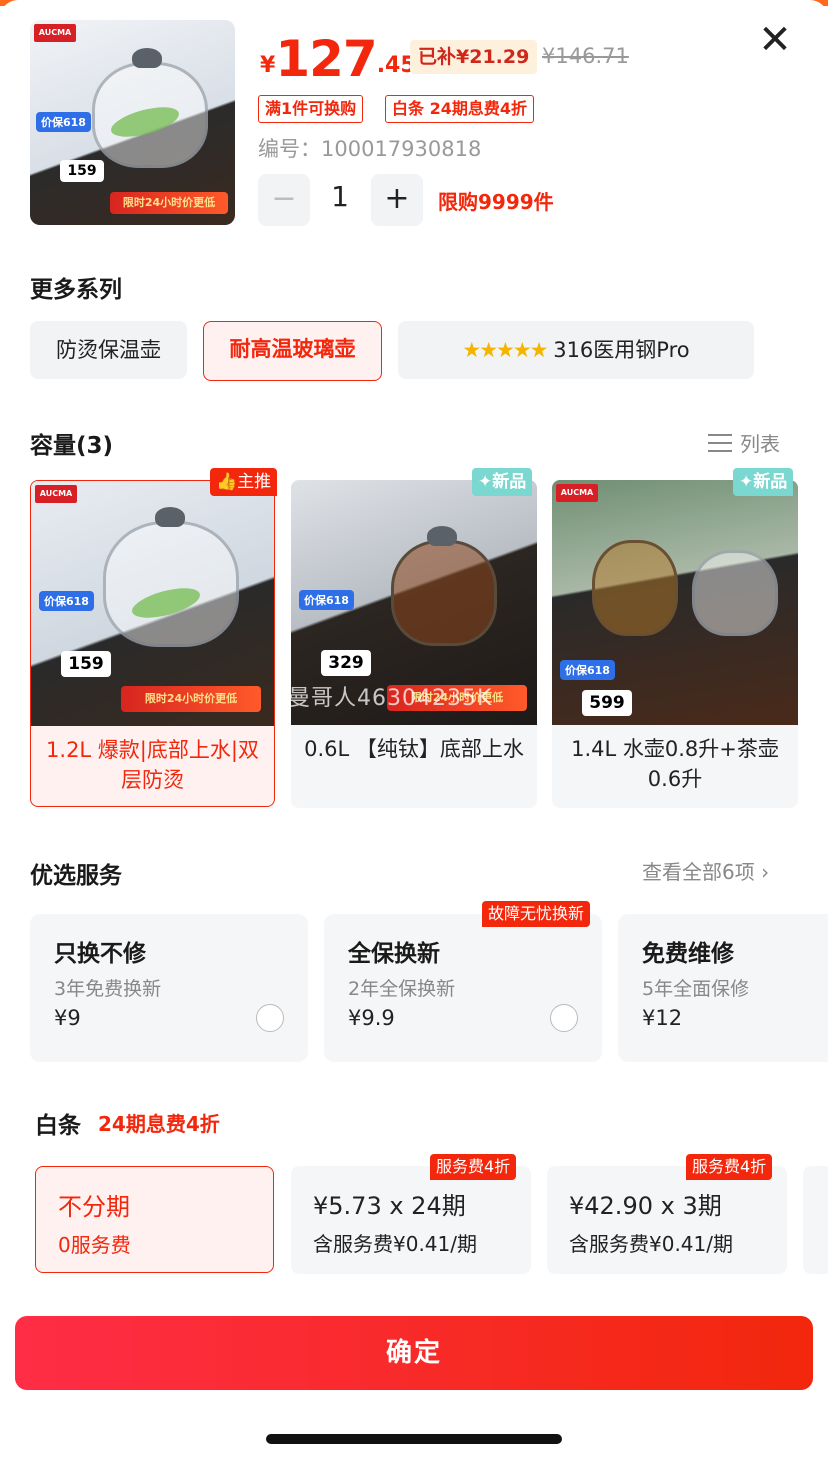  Describe the element at coordinates (414, 749) in the screenshot. I see `capacity-option-label: 0.6L 【纯钛】底部上水` at that location.